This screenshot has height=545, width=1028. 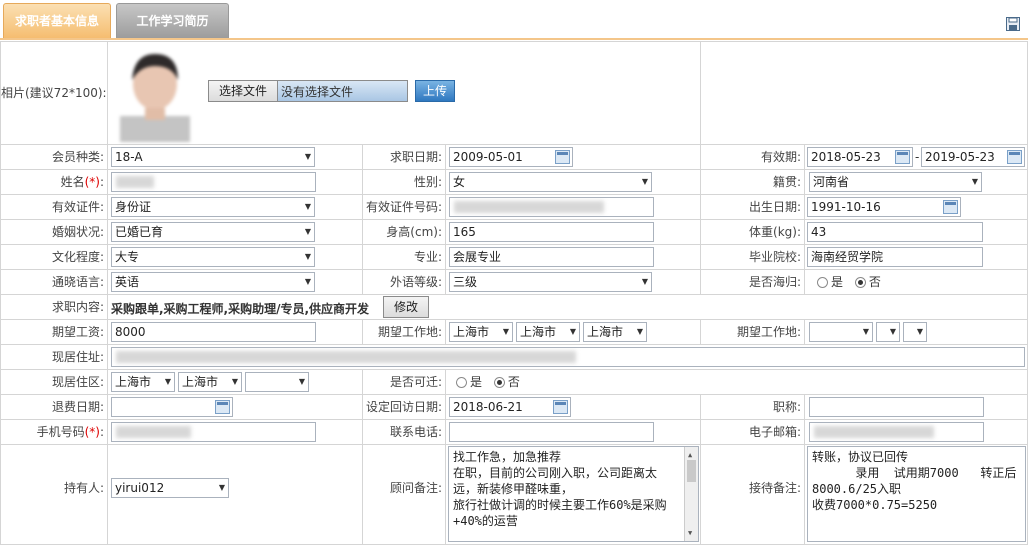 What do you see at coordinates (172, 20) in the screenshot?
I see `tab-work-history: 工作学习简历` at bounding box center [172, 20].